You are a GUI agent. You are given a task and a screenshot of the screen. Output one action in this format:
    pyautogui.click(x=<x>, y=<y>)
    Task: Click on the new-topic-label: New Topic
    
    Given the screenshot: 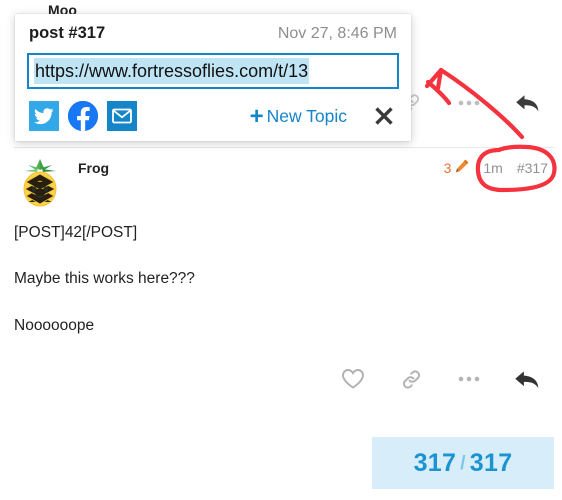 What is the action you would take?
    pyautogui.click(x=306, y=115)
    